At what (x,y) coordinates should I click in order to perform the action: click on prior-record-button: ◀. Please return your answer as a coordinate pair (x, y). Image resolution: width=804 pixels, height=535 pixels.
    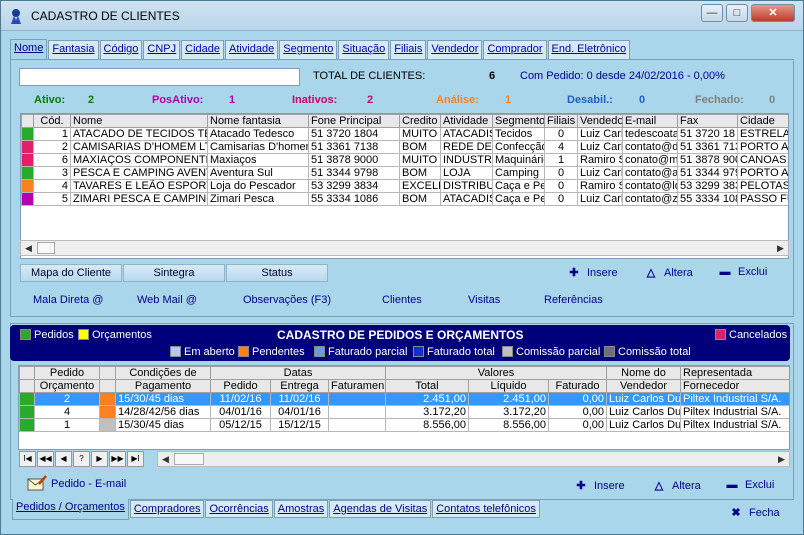
    Looking at the image, I should click on (63, 459).